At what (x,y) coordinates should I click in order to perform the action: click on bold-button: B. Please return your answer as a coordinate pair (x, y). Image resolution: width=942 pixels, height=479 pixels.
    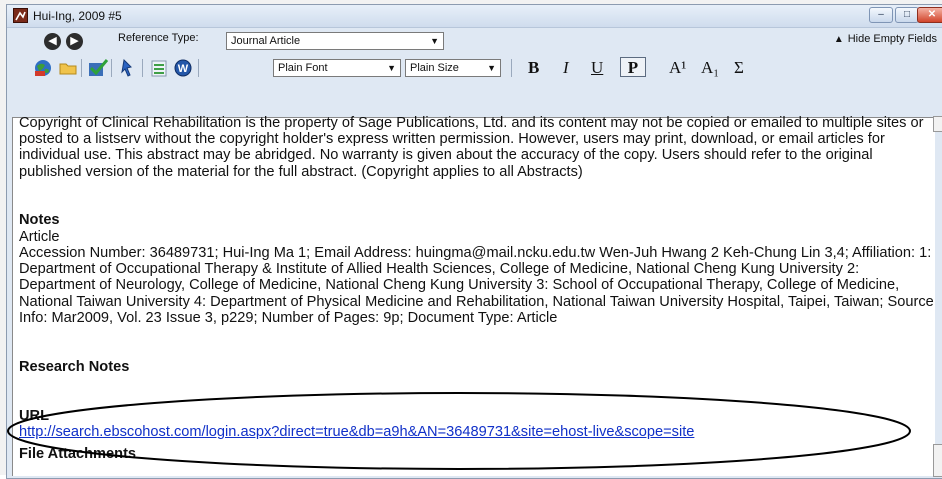
    Looking at the image, I should click on (533, 68).